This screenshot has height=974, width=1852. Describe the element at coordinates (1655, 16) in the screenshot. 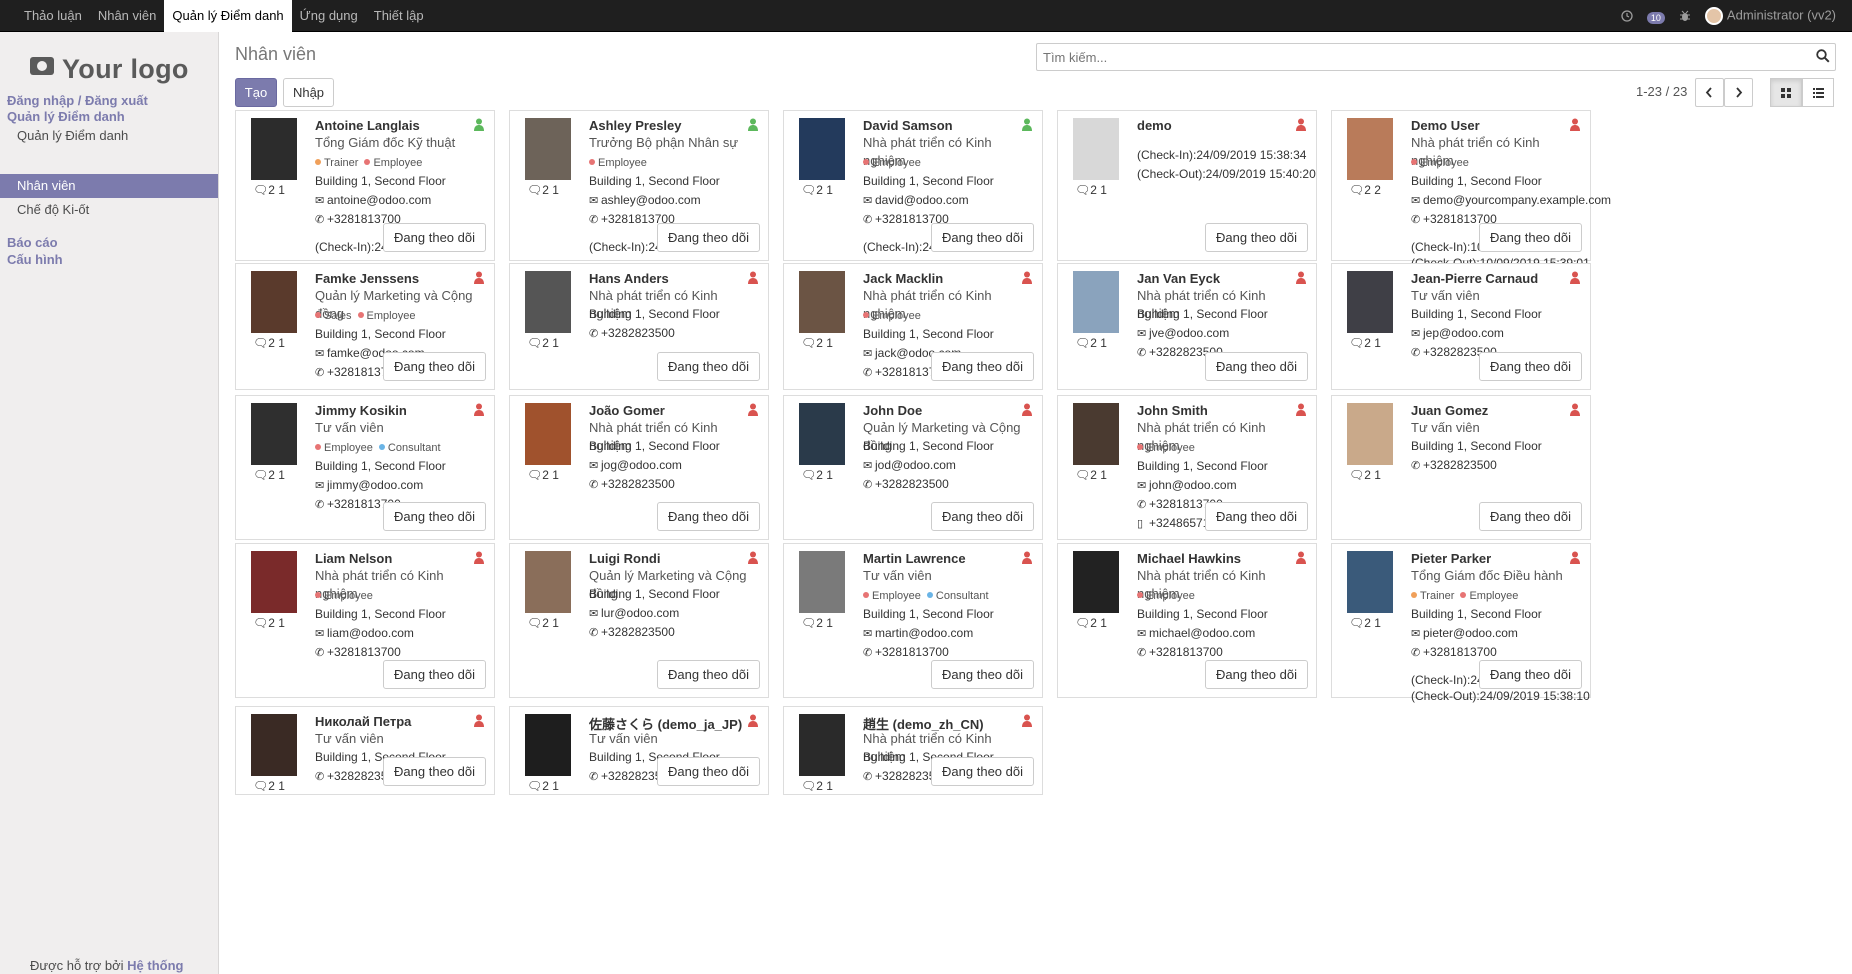

I see `chat-icon: 10` at that location.